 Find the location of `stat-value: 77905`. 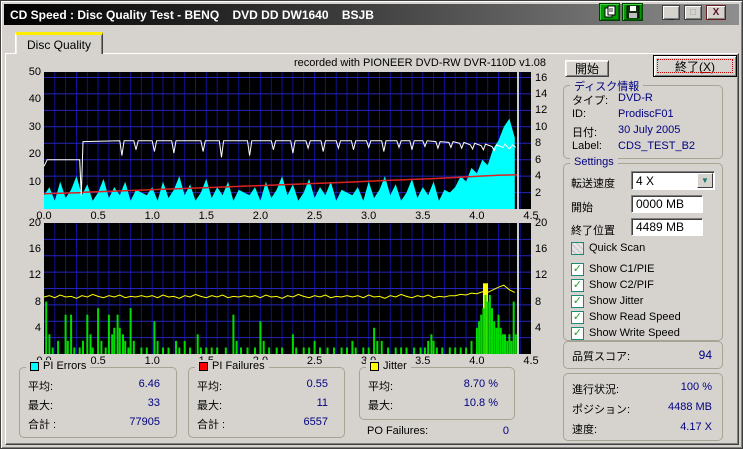

stat-value: 77905 is located at coordinates (144, 422).